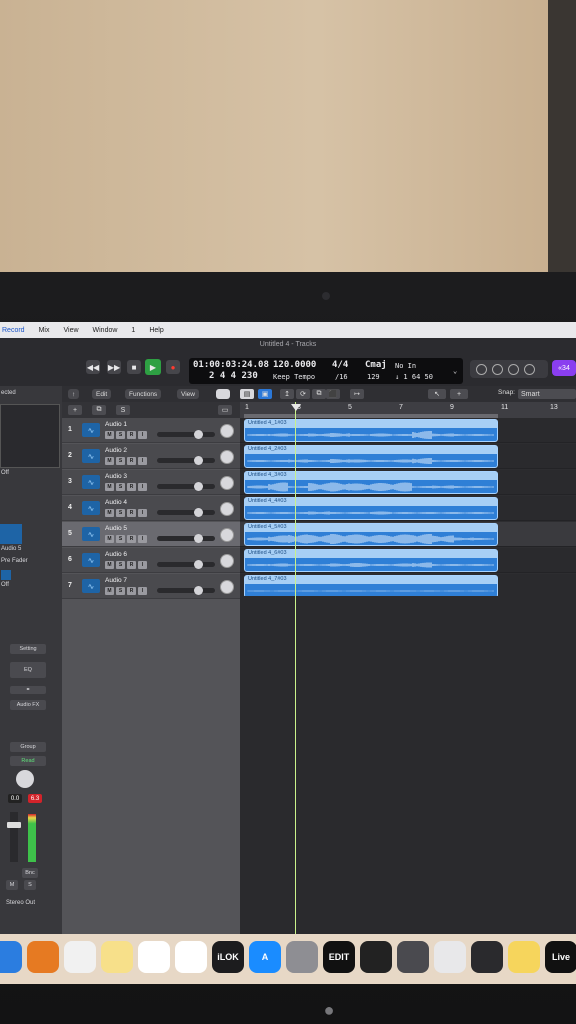  Describe the element at coordinates (371, 430) in the screenshot. I see `audio-region: Untitled 4_1#03` at that location.